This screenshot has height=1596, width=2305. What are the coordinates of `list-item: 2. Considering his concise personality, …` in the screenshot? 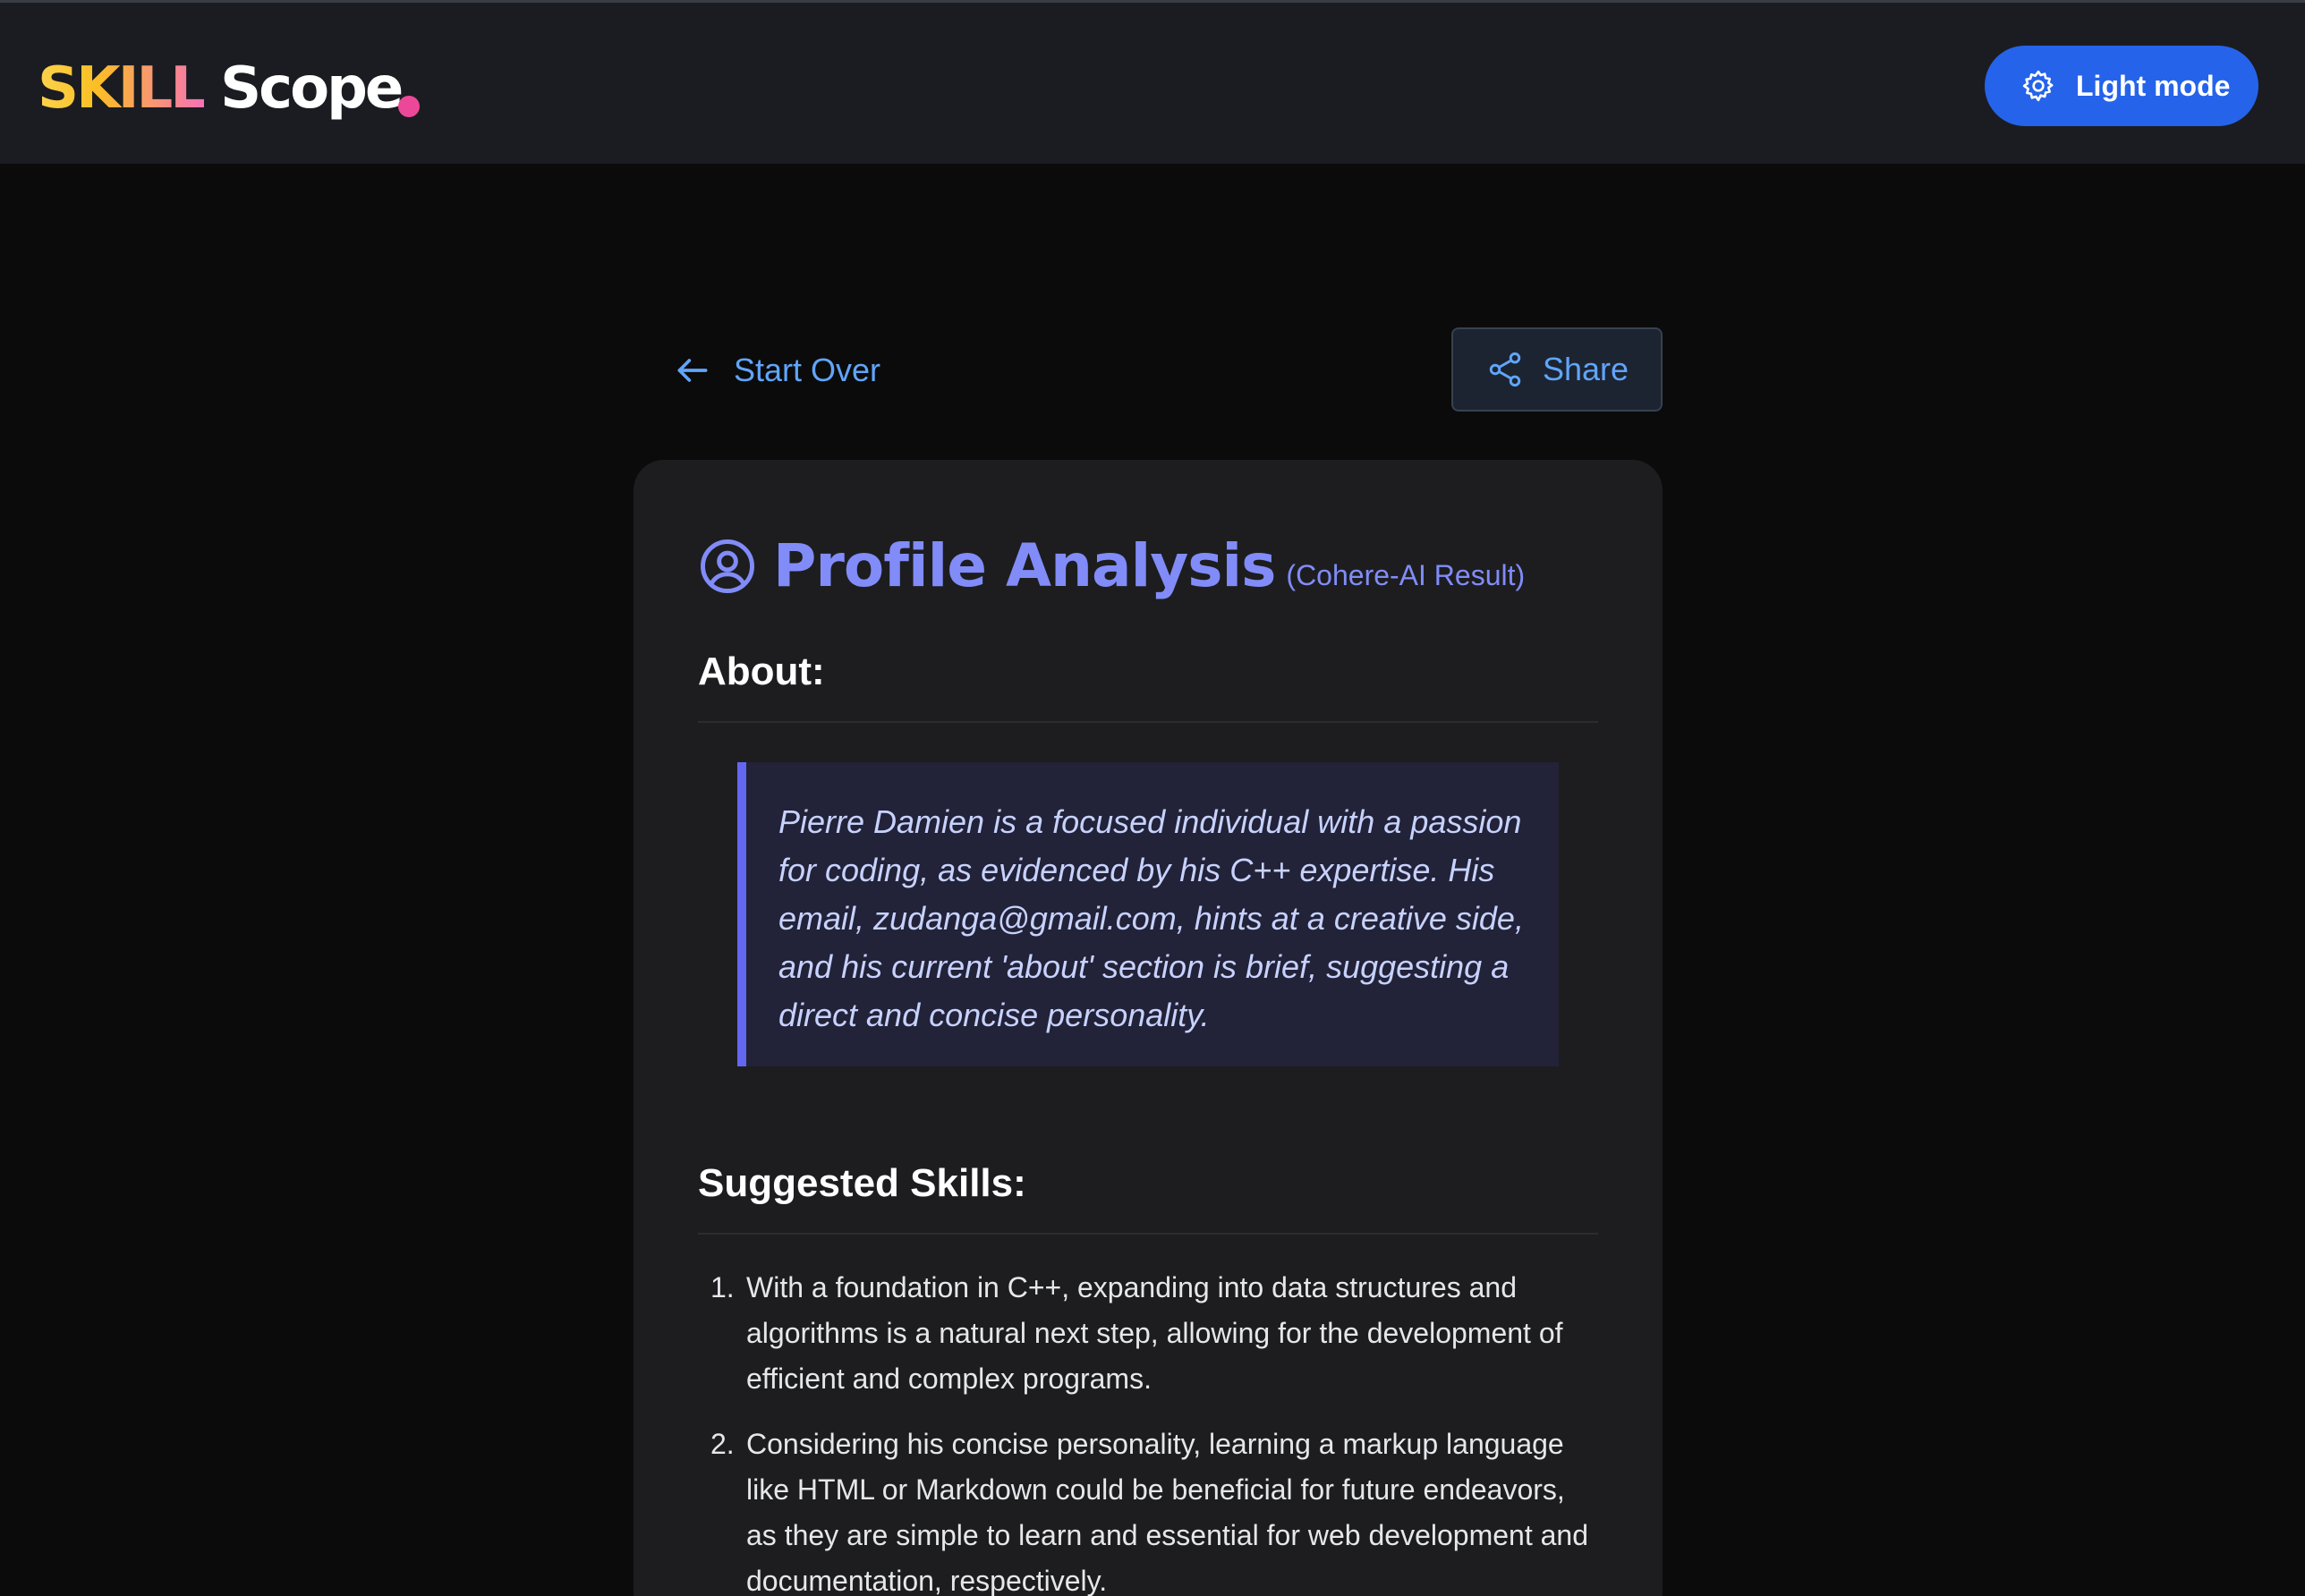 It's located at (1150, 1509).